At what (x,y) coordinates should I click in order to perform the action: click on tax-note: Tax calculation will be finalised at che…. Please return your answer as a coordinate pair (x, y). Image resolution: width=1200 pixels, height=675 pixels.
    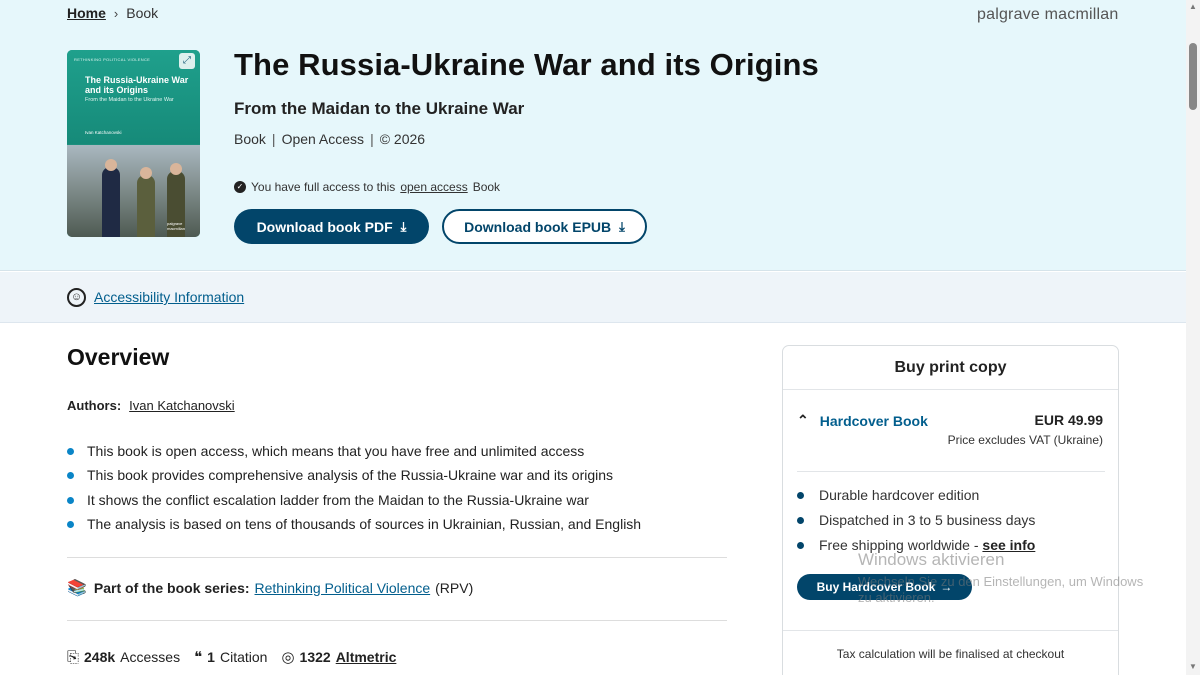
    Looking at the image, I should click on (950, 654).